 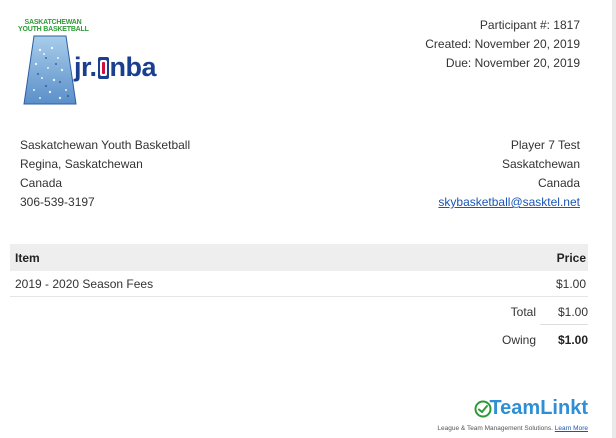 I want to click on items-table-header: Item Price, so click(x=299, y=257).